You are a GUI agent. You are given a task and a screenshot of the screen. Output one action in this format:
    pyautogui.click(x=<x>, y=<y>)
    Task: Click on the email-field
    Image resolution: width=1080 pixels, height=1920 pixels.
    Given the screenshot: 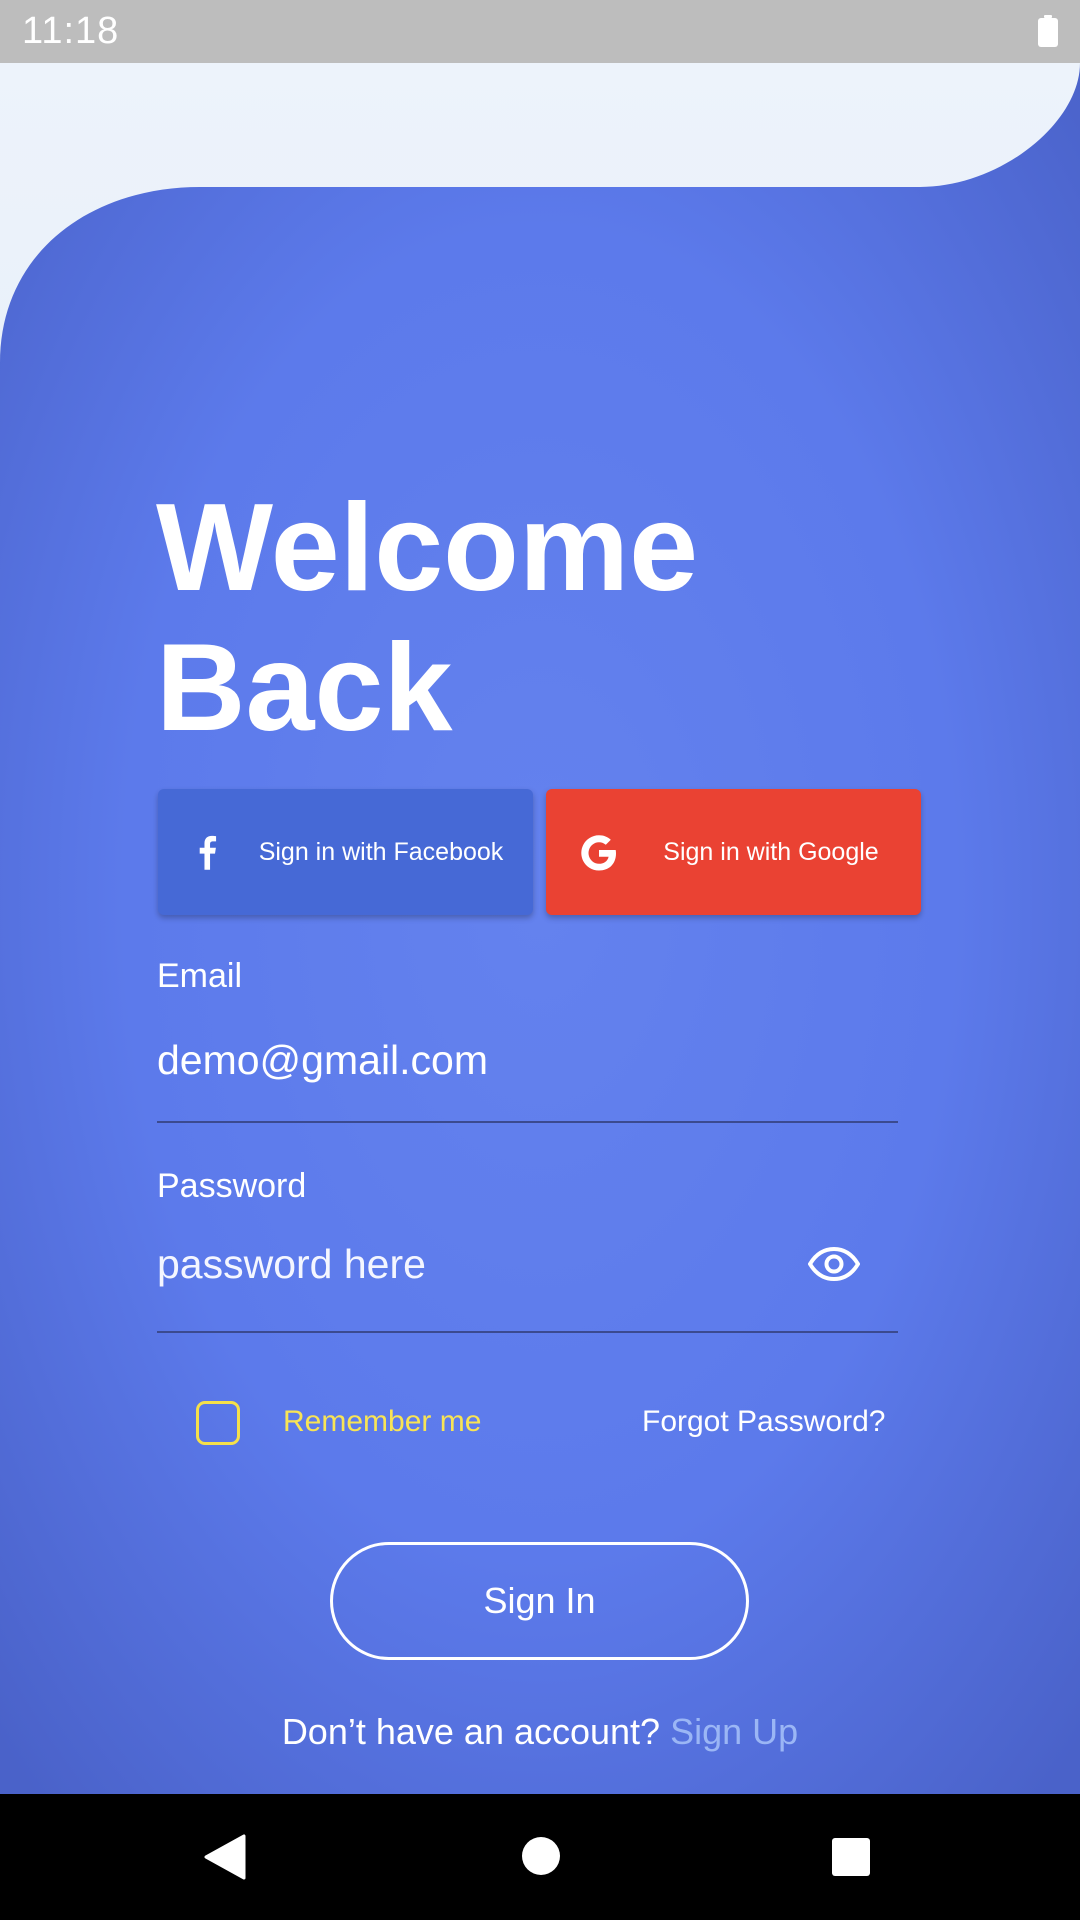 What is the action you would take?
    pyautogui.click(x=527, y=1060)
    